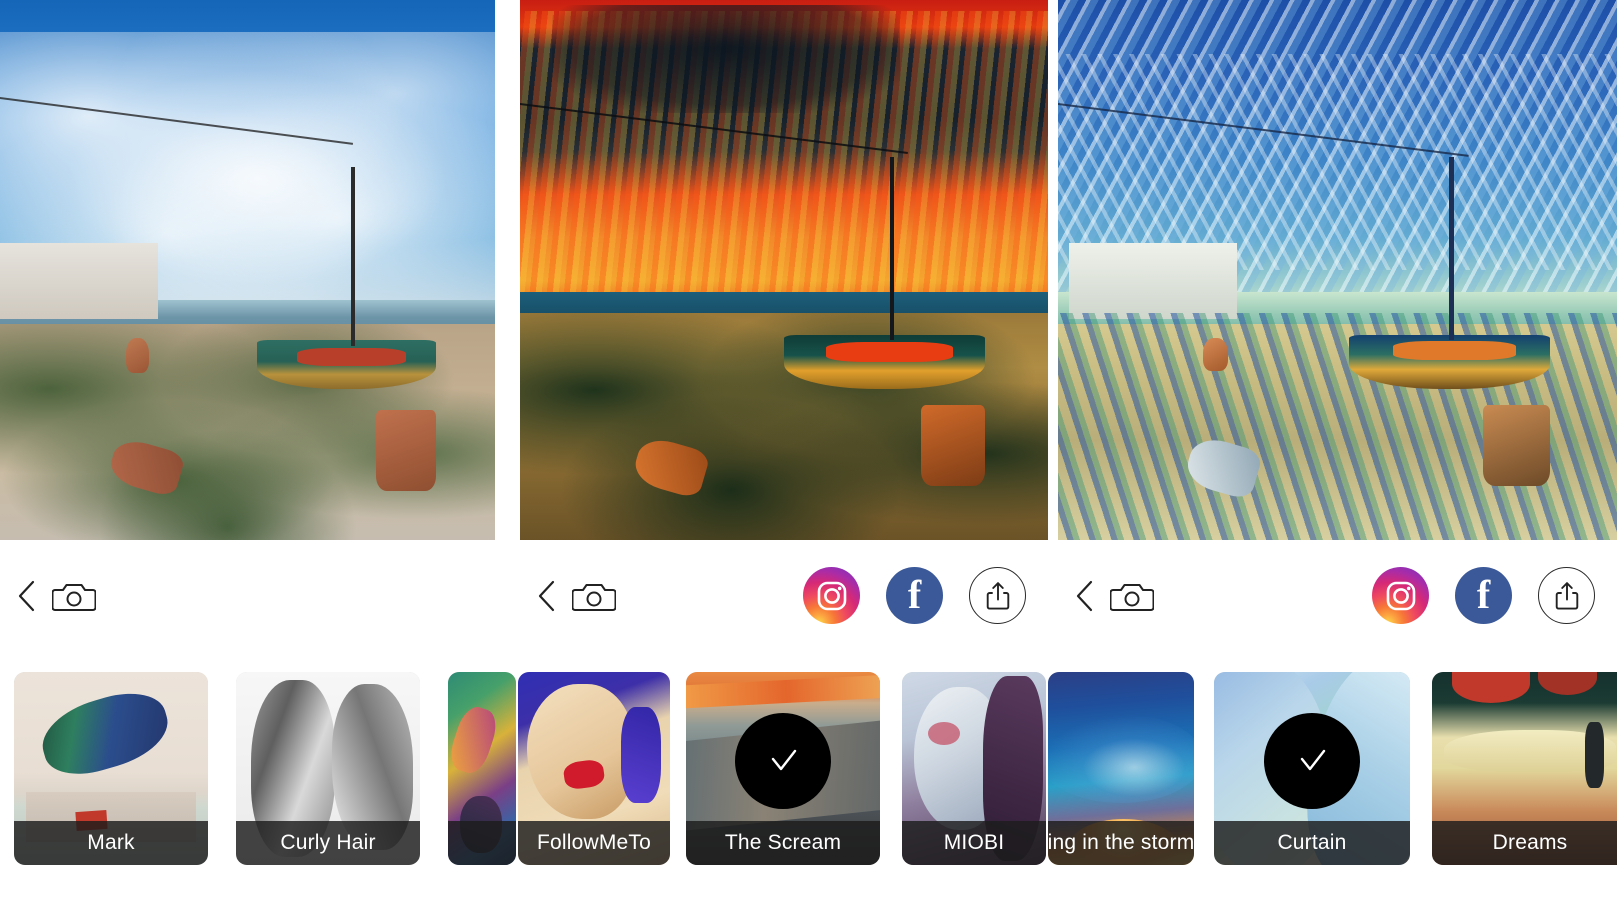 The image size is (1617, 913). What do you see at coordinates (1121, 768) in the screenshot?
I see `style-thumbnail: ing in the storm` at bounding box center [1121, 768].